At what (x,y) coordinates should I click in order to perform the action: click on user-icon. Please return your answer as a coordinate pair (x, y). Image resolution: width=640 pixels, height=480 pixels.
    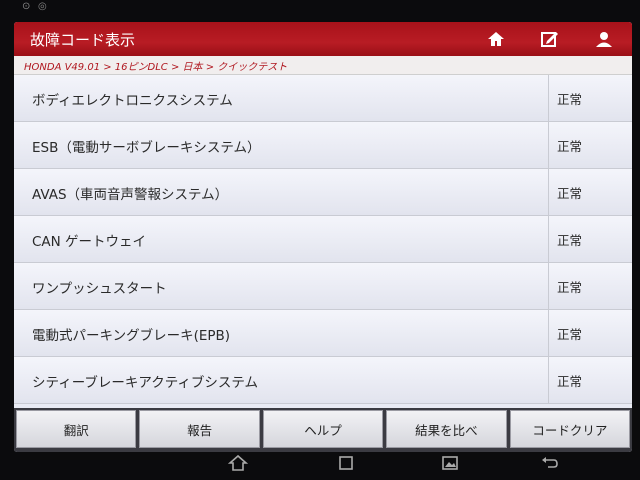
    Looking at the image, I should click on (604, 39).